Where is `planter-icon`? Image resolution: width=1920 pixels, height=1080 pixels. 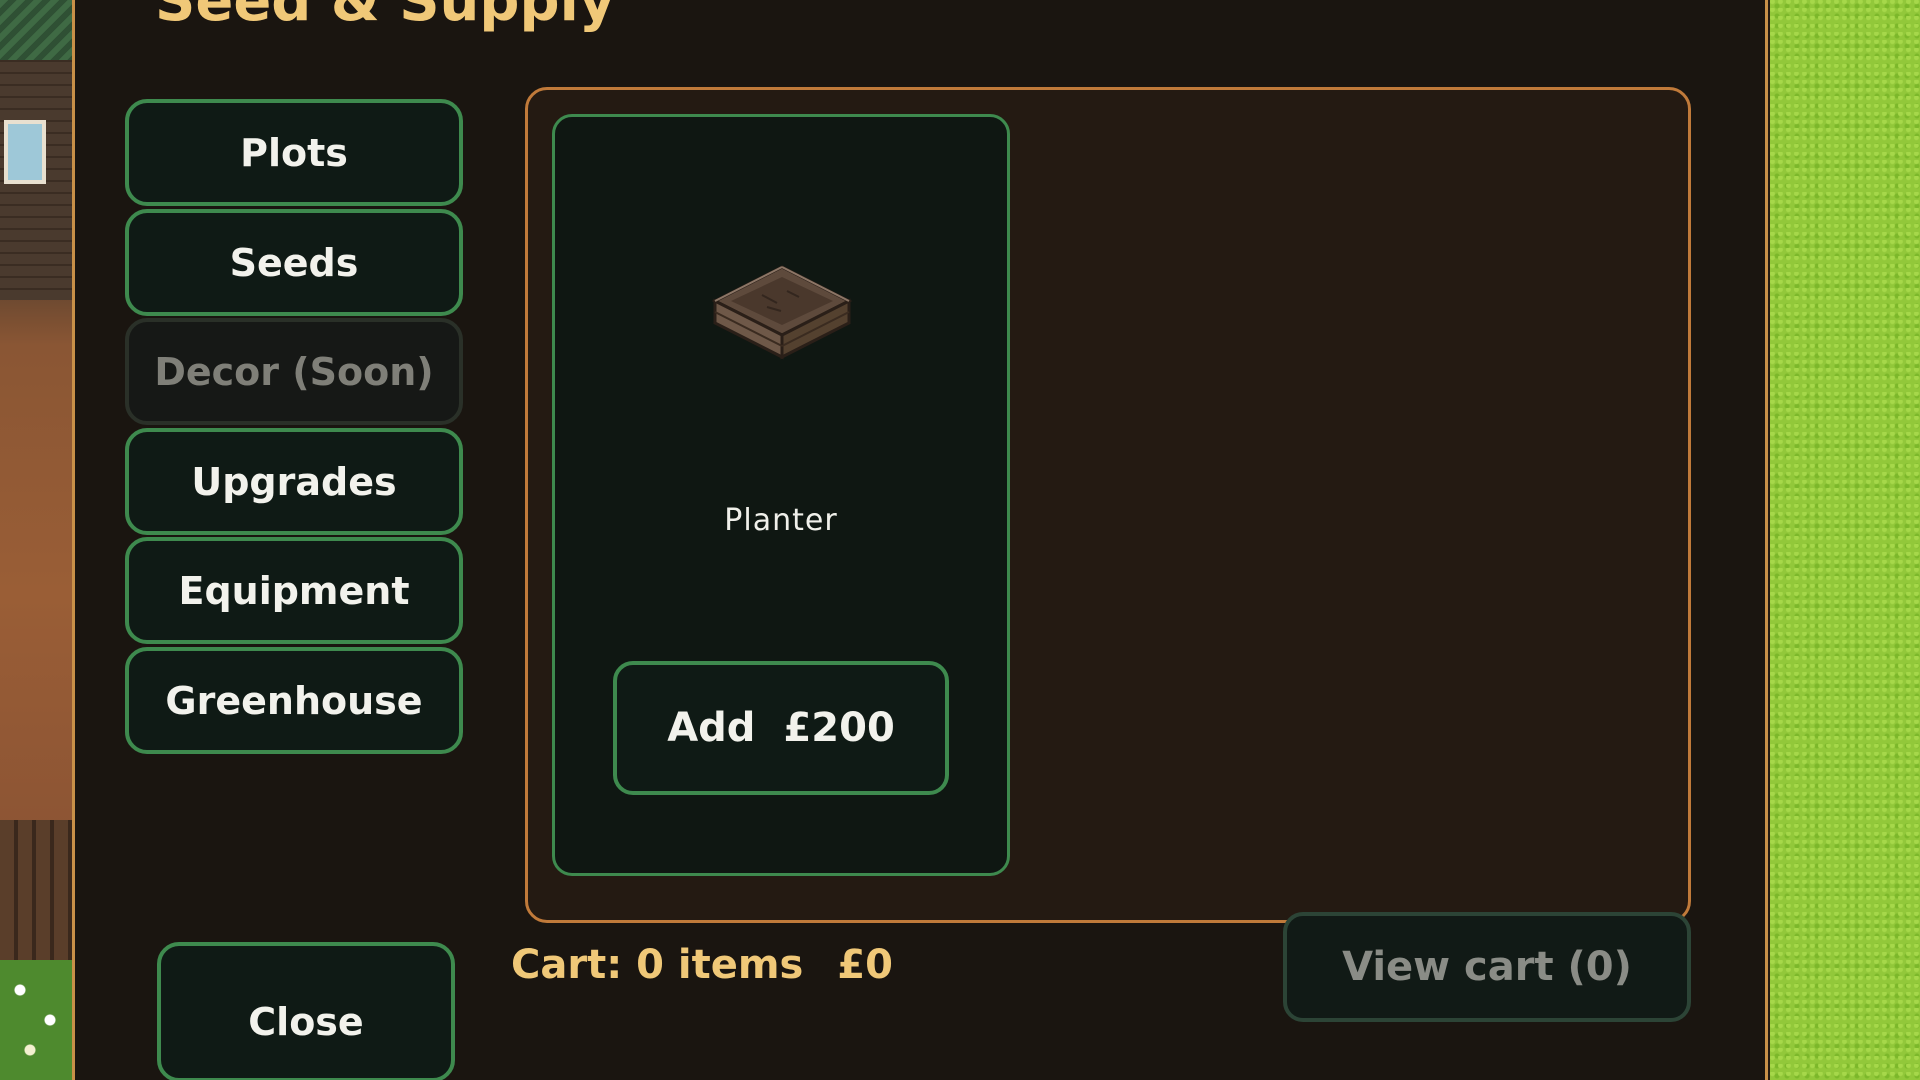
planter-icon is located at coordinates (782, 312).